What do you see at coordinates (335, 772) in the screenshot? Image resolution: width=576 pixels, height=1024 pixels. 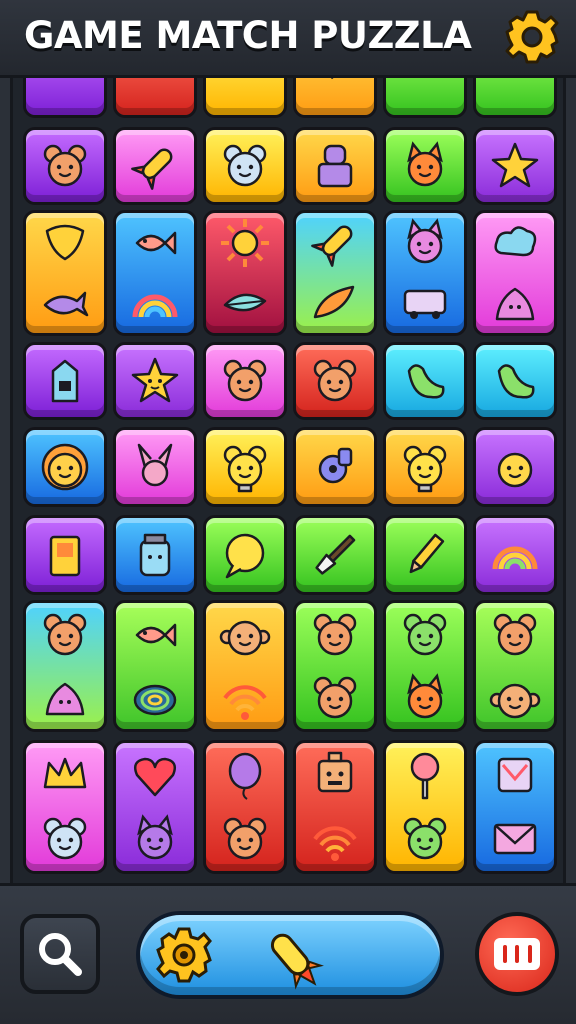 I see `robot-face-icon` at bounding box center [335, 772].